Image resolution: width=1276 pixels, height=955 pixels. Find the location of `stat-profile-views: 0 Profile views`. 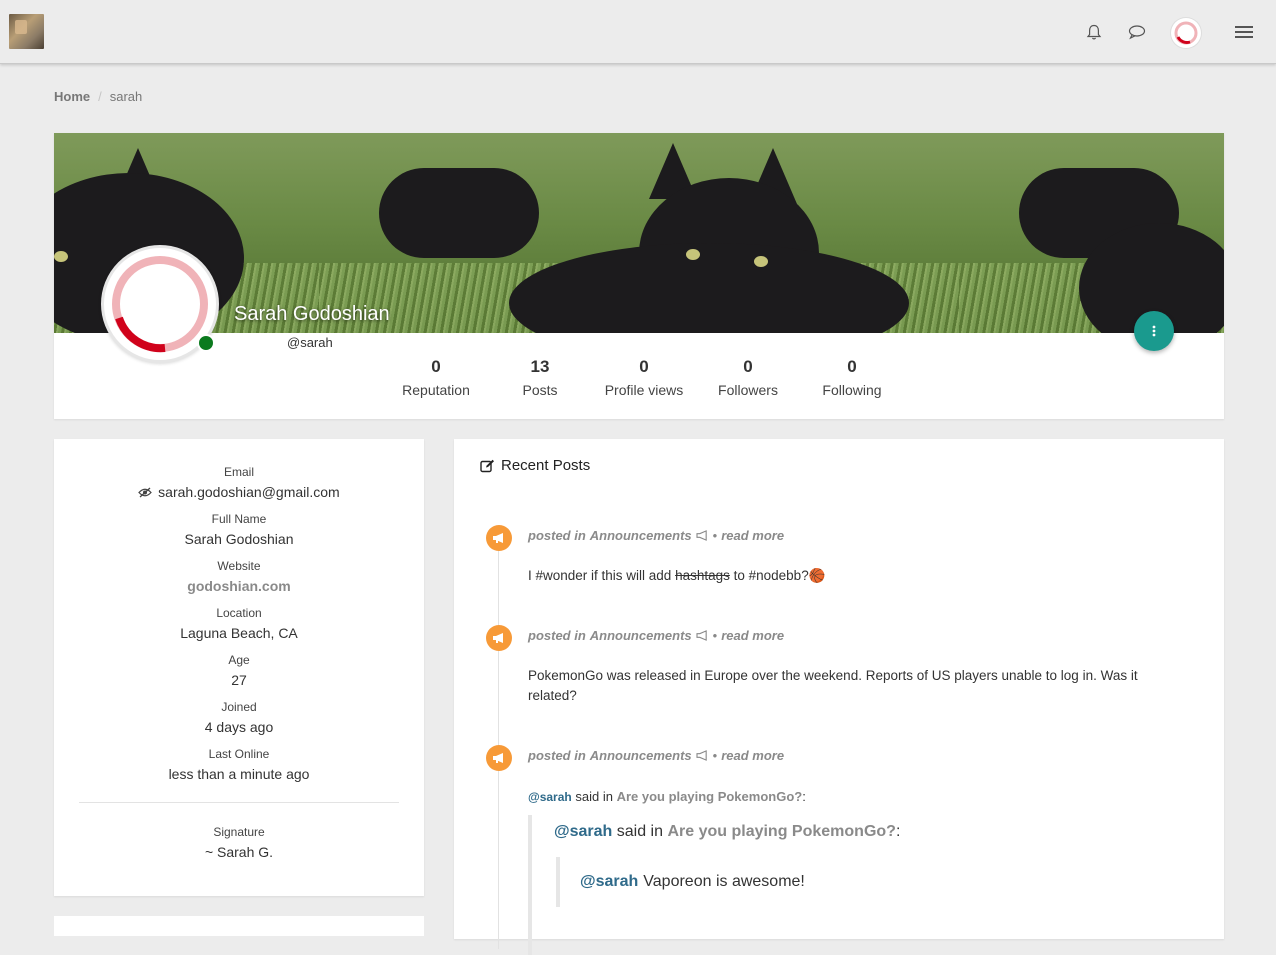

stat-profile-views: 0 Profile views is located at coordinates (644, 377).